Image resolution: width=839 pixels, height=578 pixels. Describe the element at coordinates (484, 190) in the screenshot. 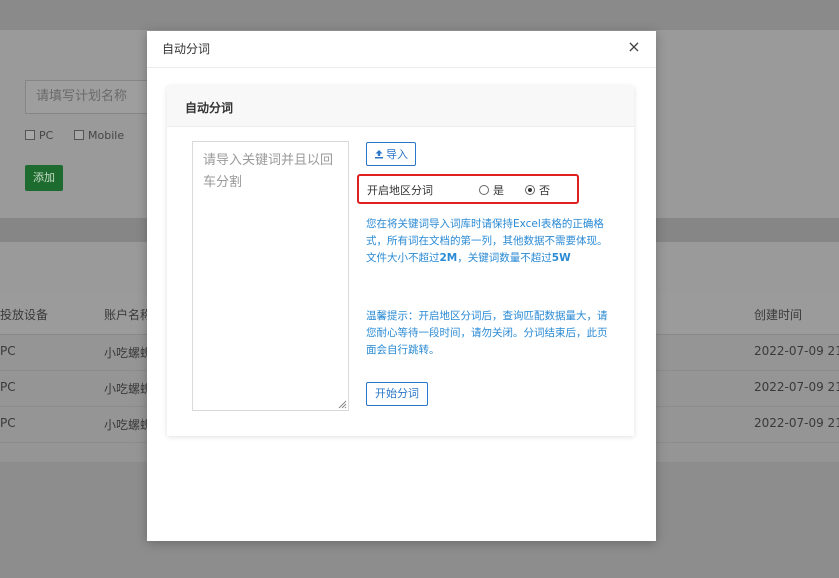

I see `radio-circle` at that location.